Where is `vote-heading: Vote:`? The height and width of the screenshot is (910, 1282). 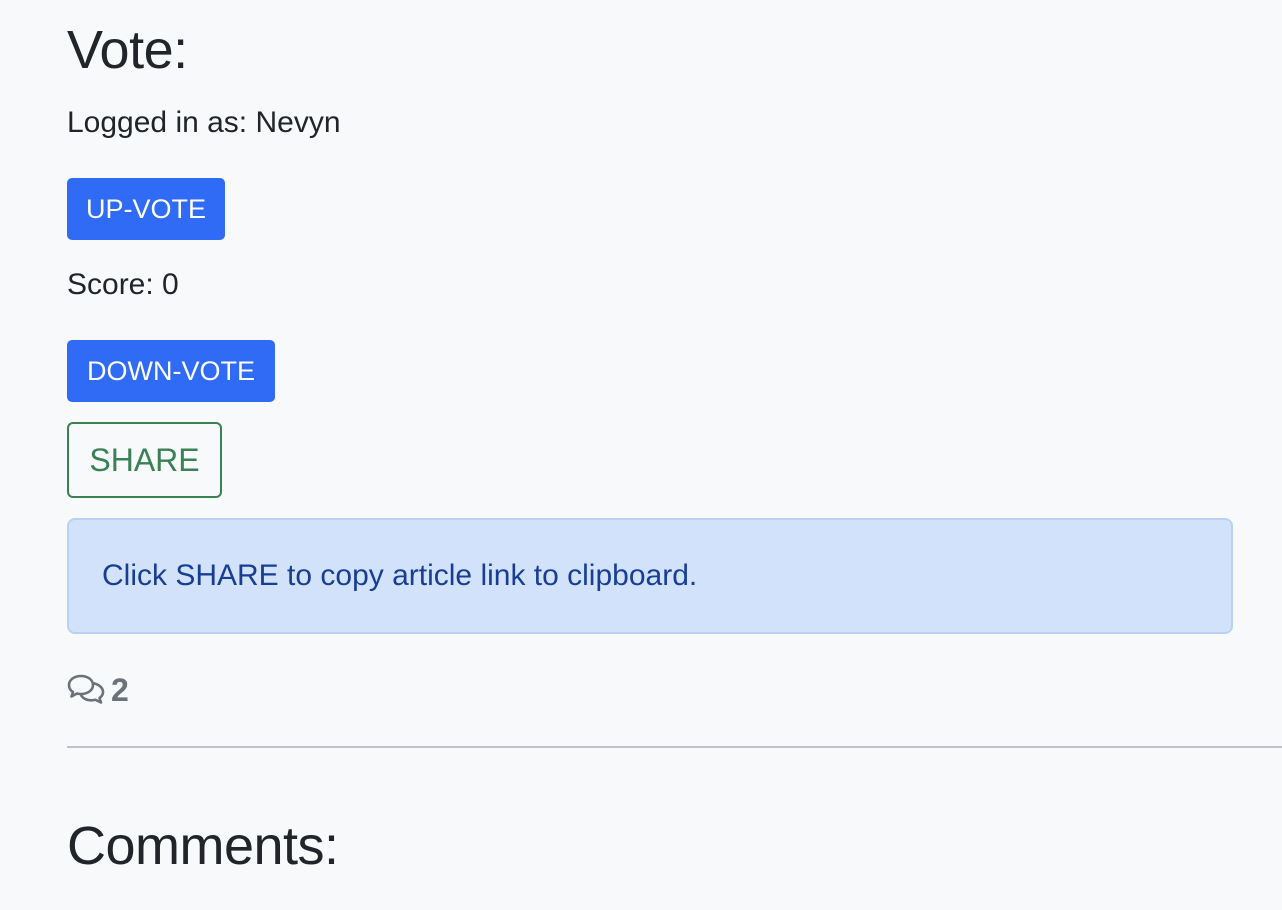 vote-heading: Vote: is located at coordinates (127, 50).